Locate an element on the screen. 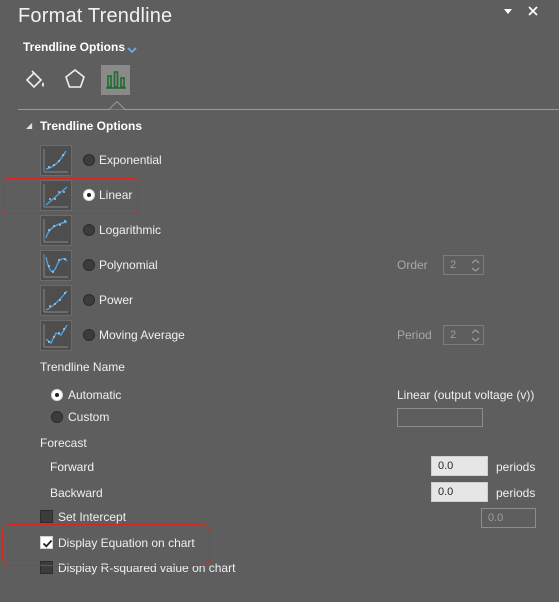 The width and height of the screenshot is (559, 602). order-value: 2 is located at coordinates (453, 265).